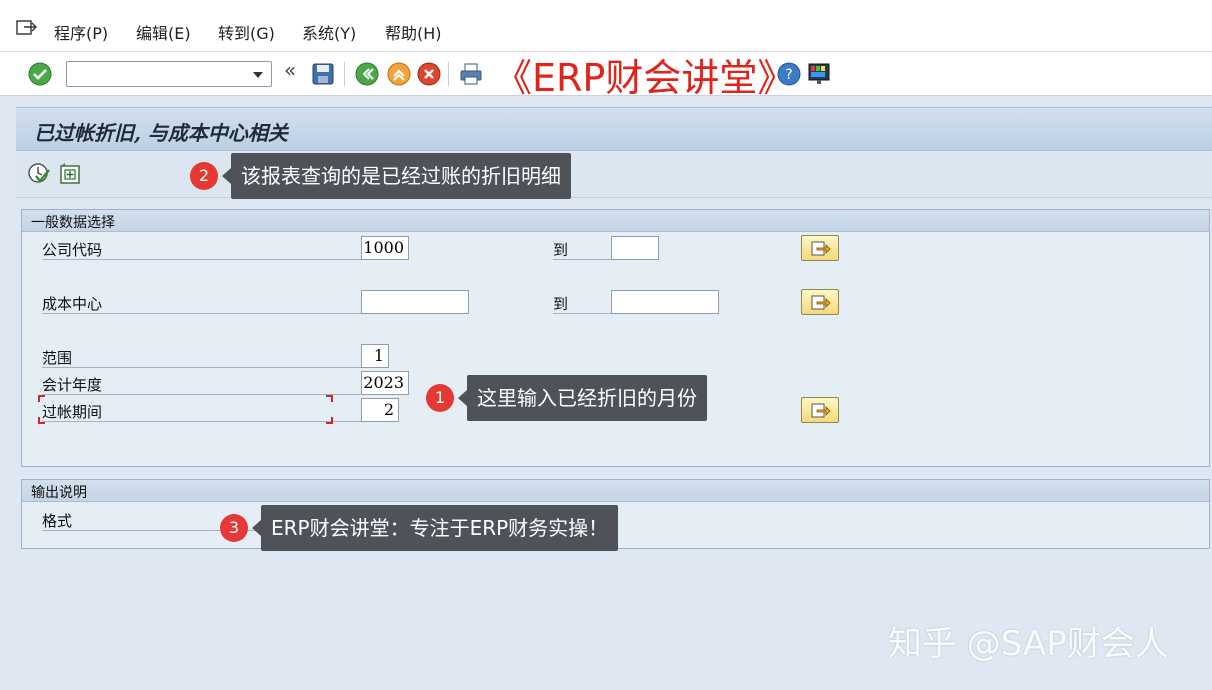  Describe the element at coordinates (665, 302) in the screenshot. I see `cost-center-to-input` at that location.